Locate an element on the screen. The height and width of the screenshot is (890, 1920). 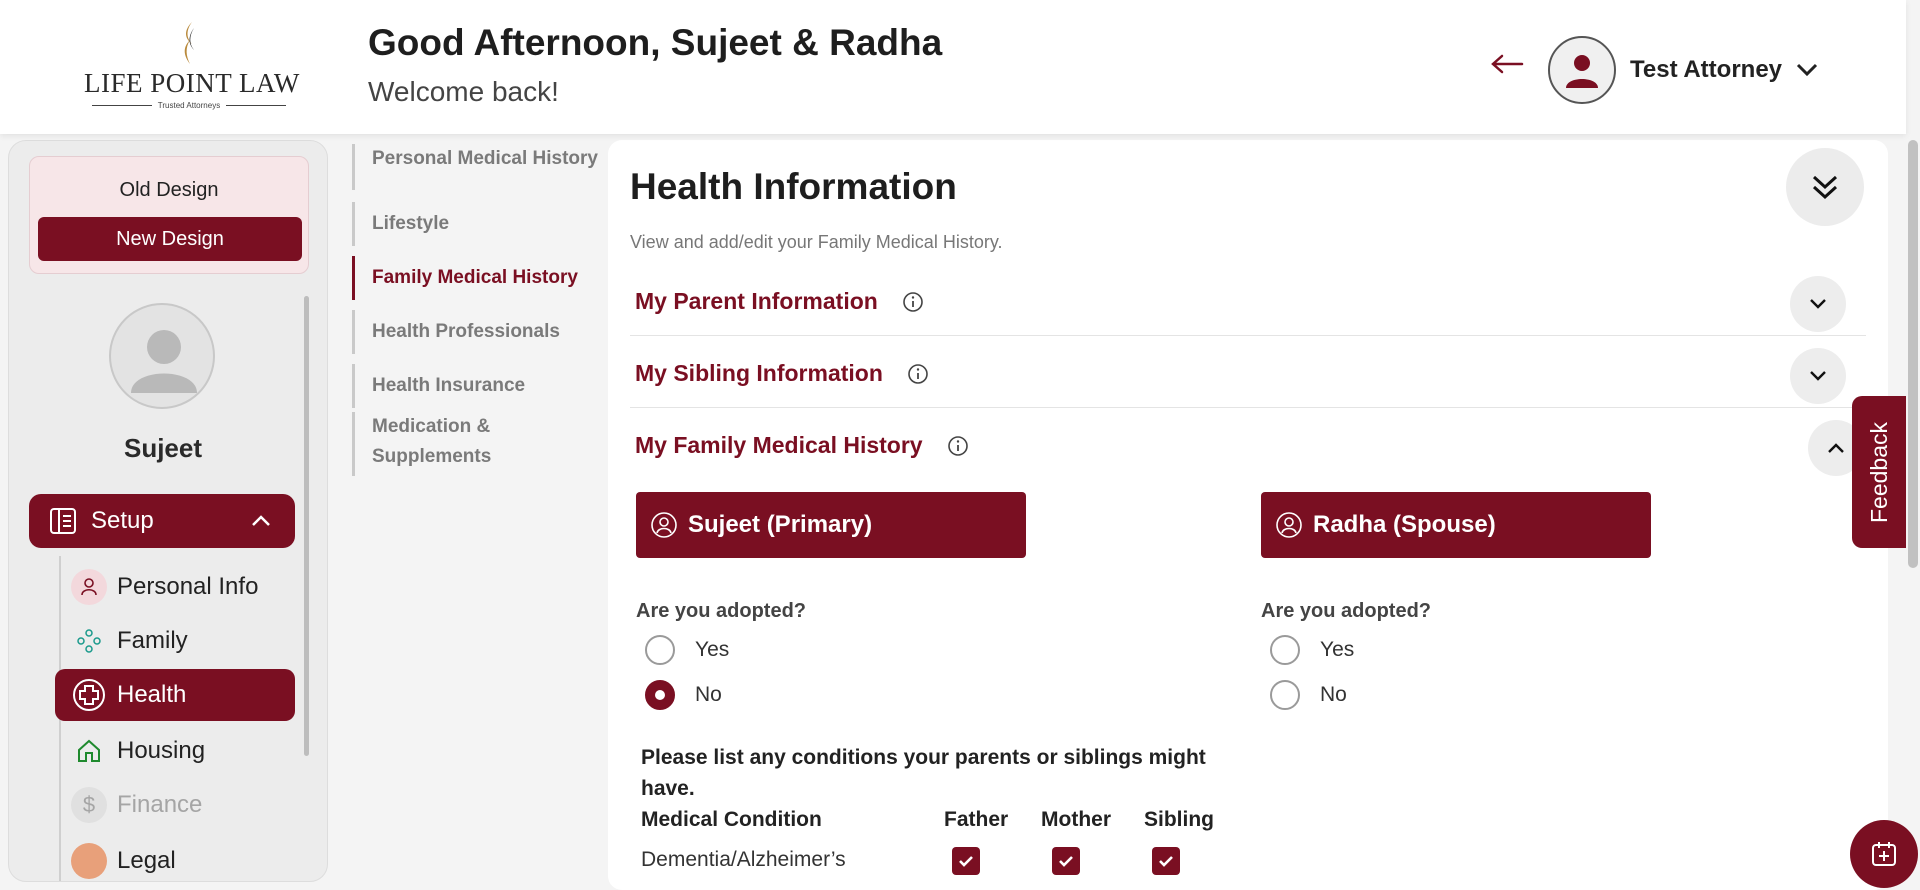
collapse-all-button is located at coordinates (1825, 187).